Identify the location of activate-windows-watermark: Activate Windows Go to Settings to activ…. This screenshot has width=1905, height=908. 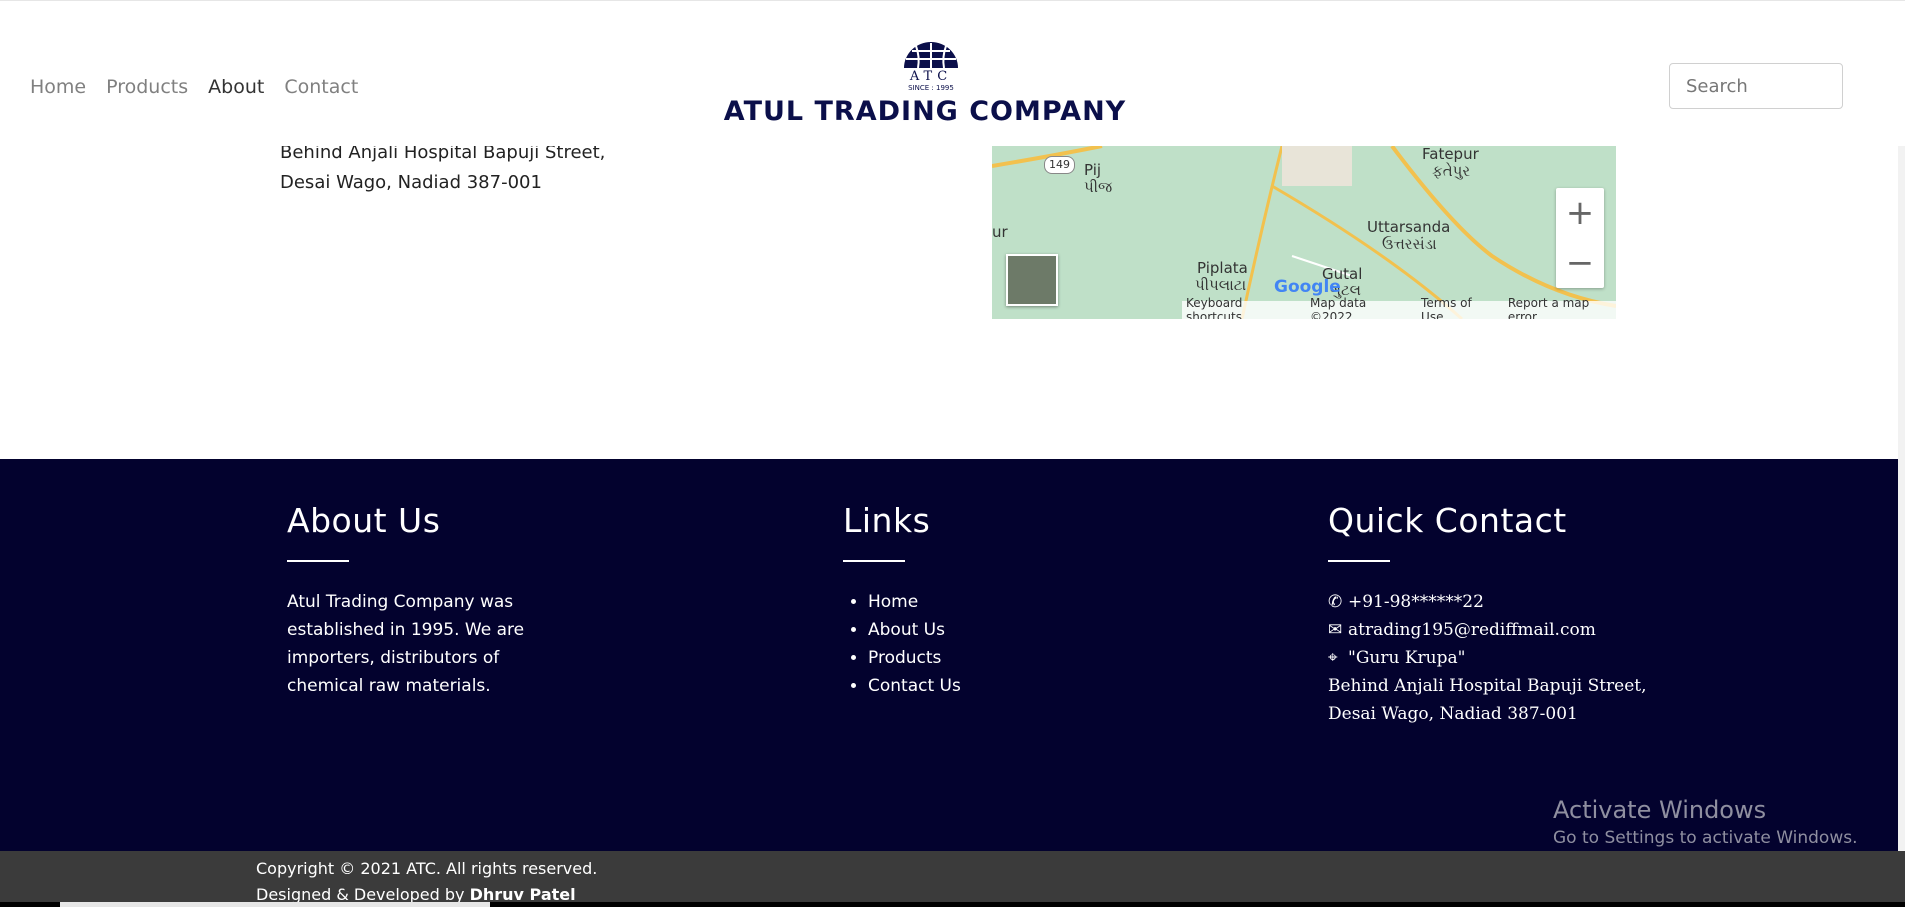
(1705, 822).